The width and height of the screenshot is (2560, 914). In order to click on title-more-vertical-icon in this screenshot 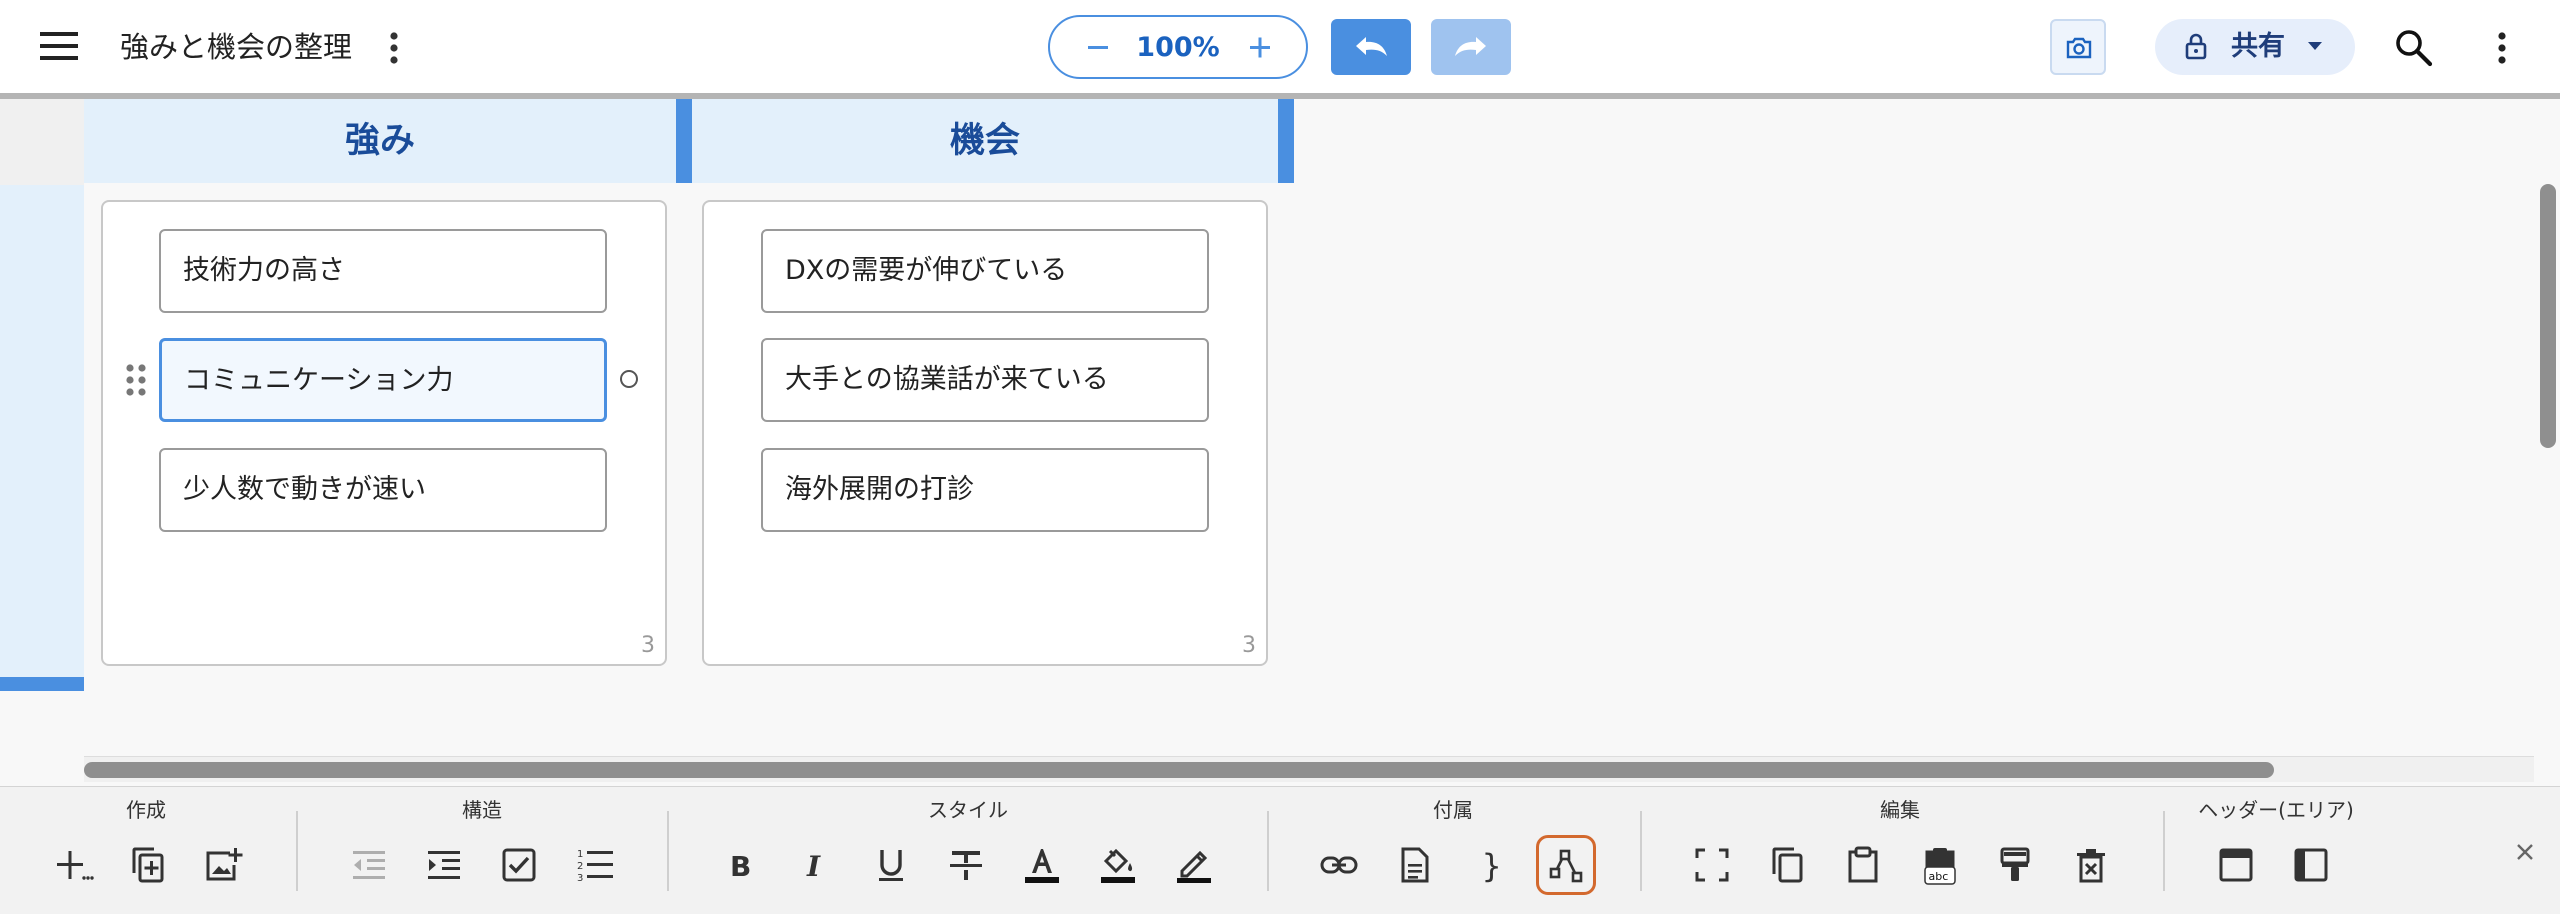, I will do `click(394, 48)`.